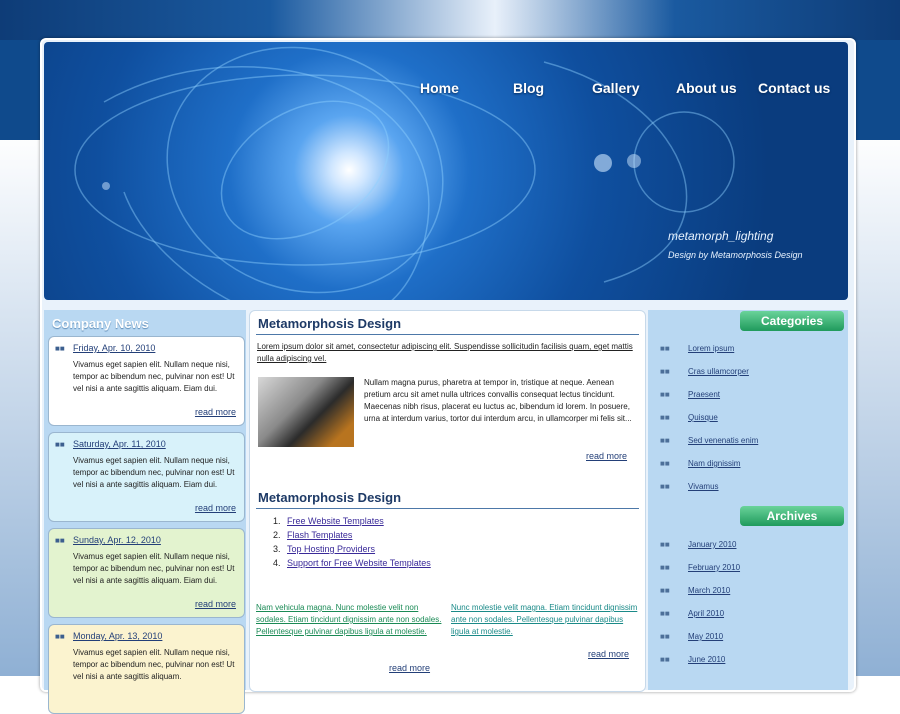 The width and height of the screenshot is (900, 714). I want to click on news-date: Saturday, Apr. 11, 2010, so click(119, 444).